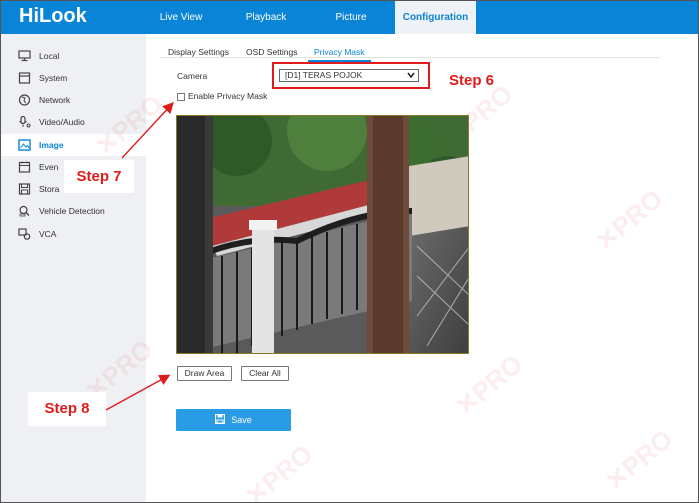  I want to click on annotation-arrows, so click(139, 256).